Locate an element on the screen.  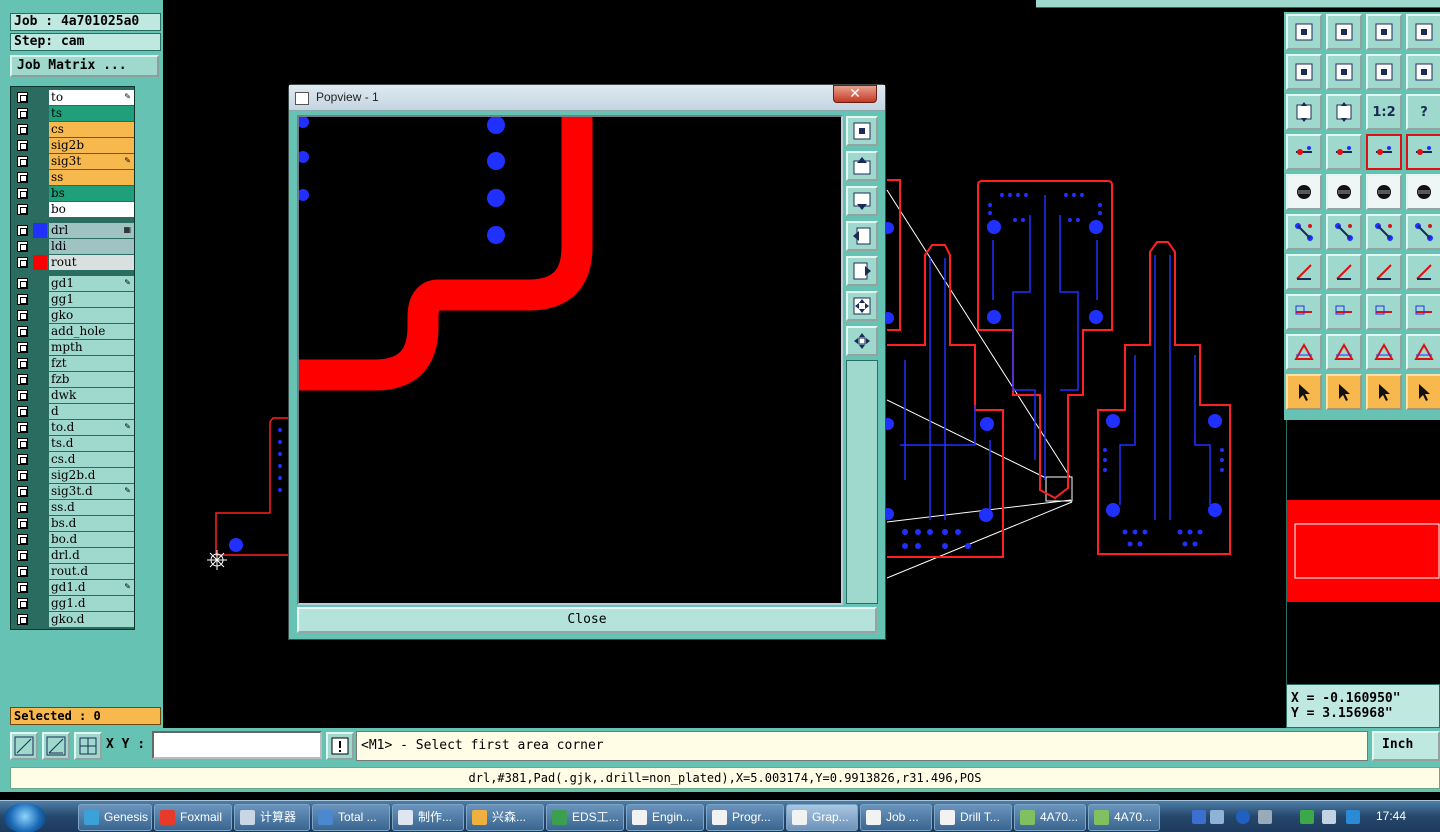
layer-name: add_hole is located at coordinates (91, 331).